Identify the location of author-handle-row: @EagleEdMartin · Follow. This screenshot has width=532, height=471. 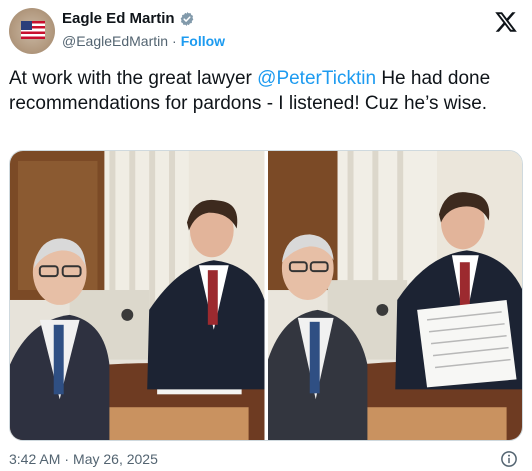
(143, 41).